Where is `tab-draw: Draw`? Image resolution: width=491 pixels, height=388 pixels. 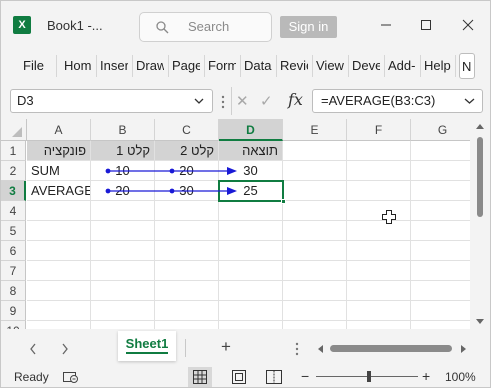 tab-draw: Draw is located at coordinates (150, 66).